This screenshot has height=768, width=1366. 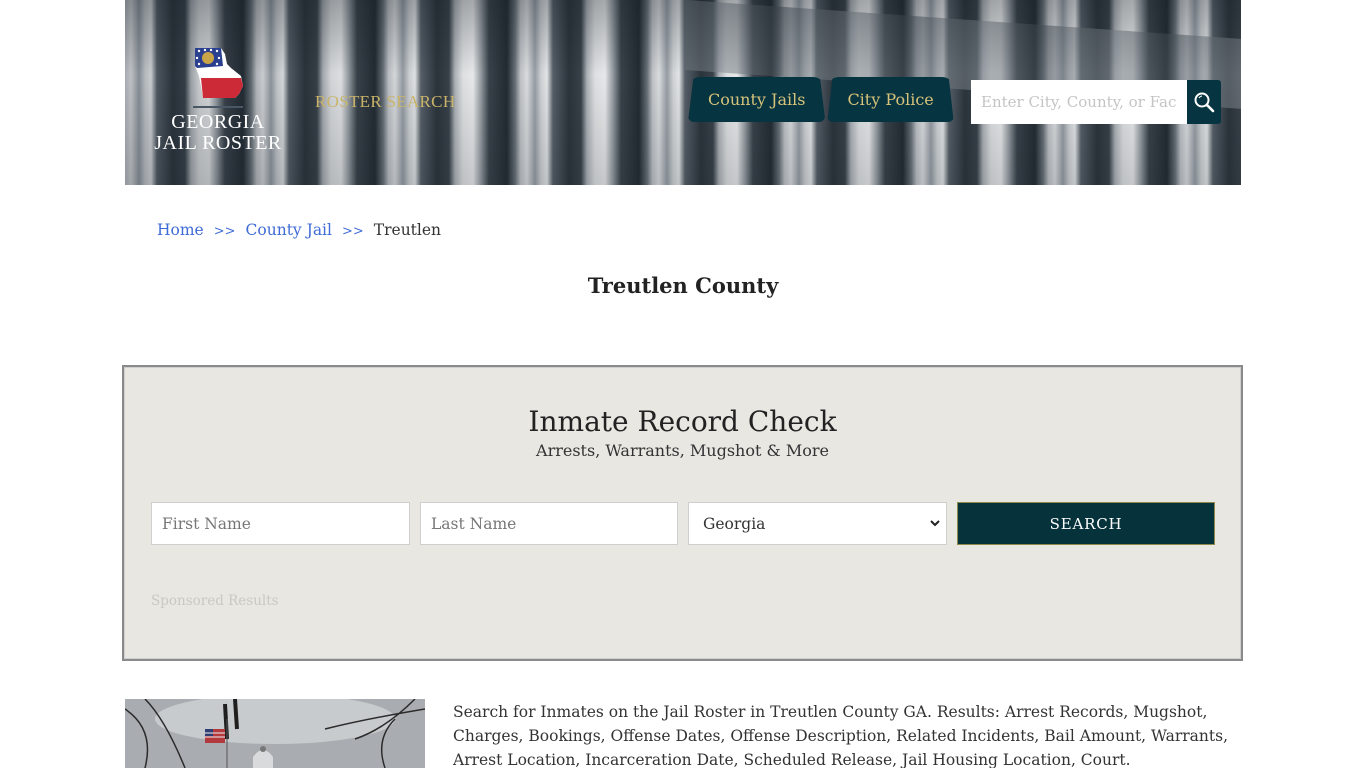 What do you see at coordinates (683, 285) in the screenshot?
I see `page-title: Treutlen County` at bounding box center [683, 285].